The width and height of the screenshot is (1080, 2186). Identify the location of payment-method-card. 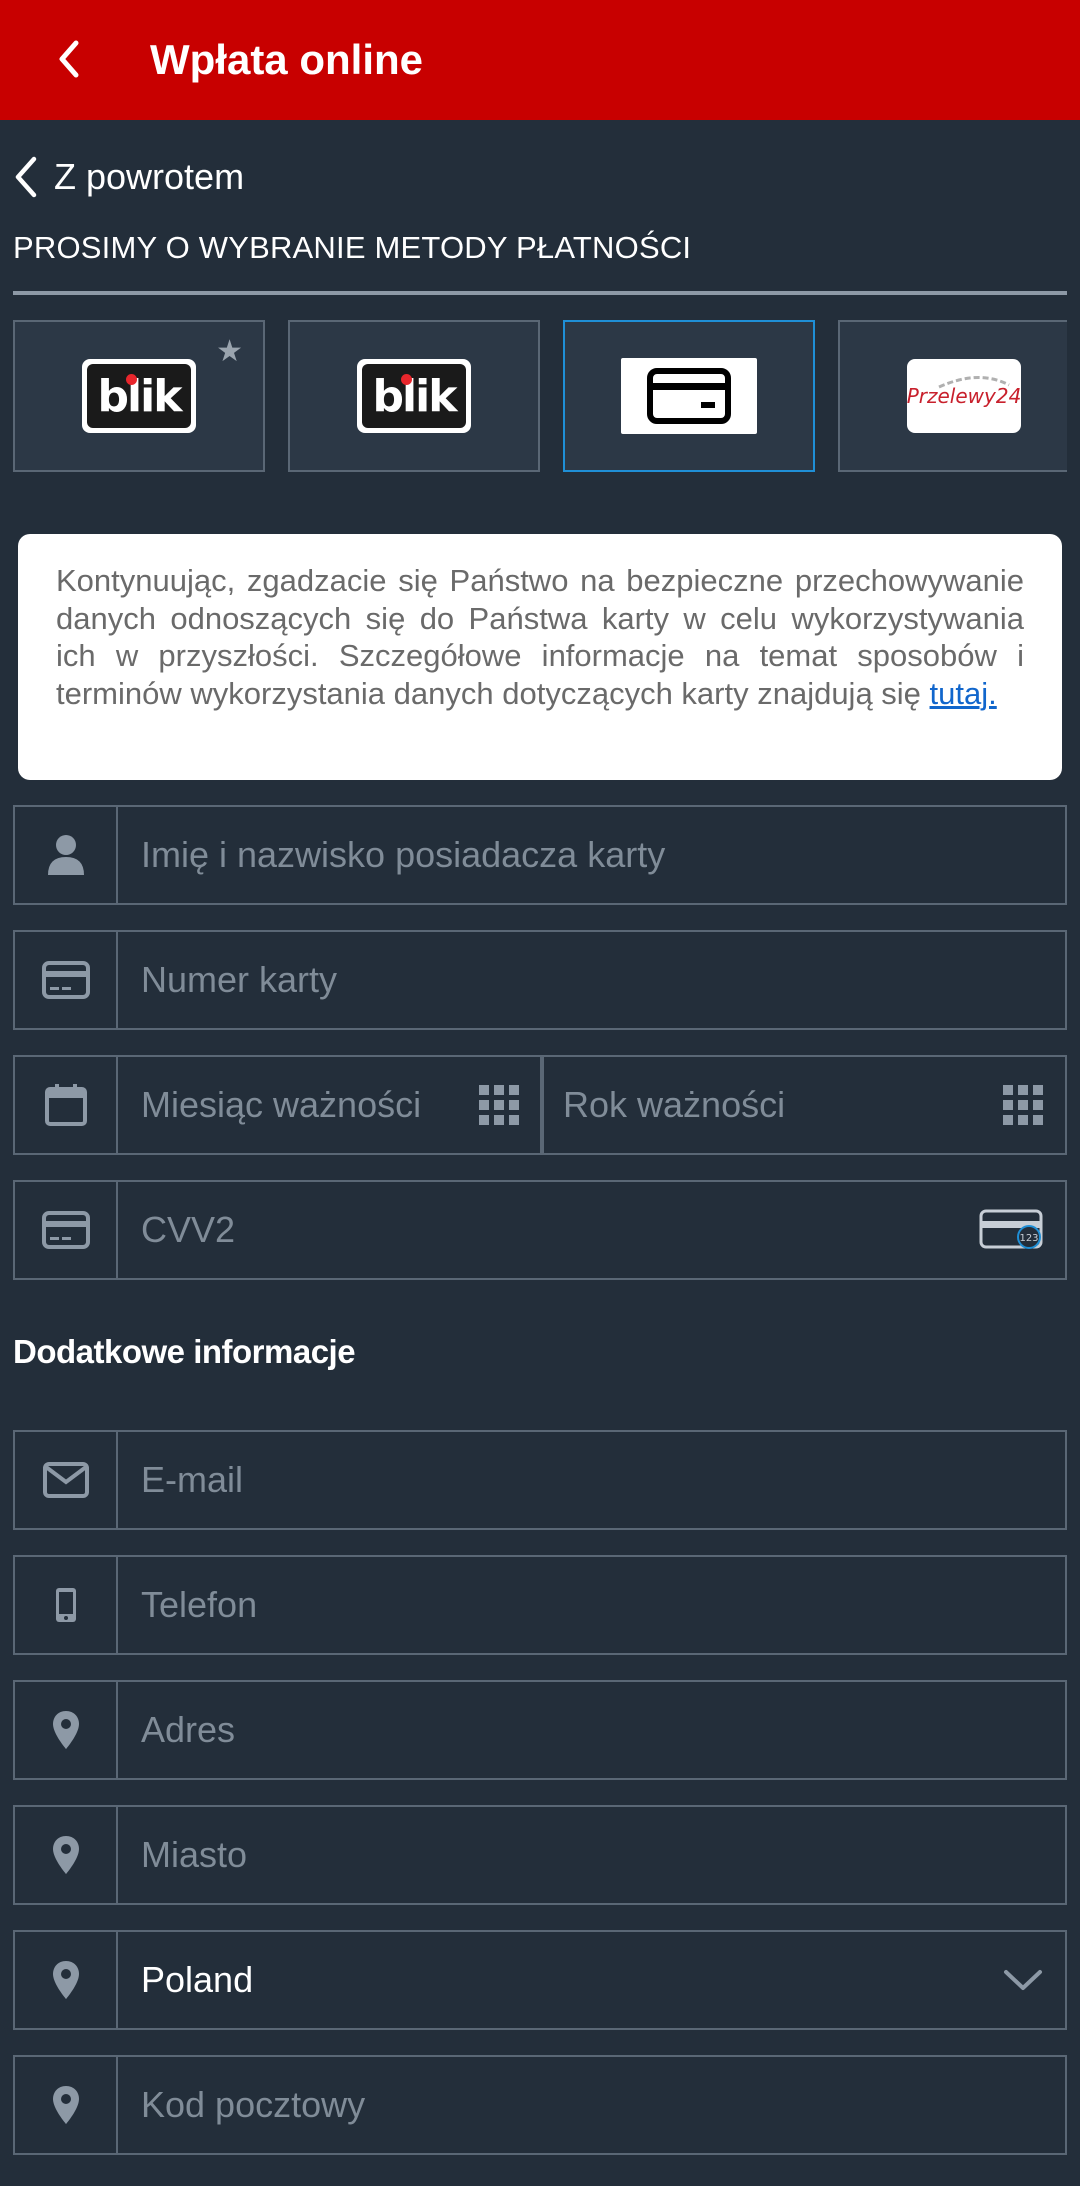
(689, 396).